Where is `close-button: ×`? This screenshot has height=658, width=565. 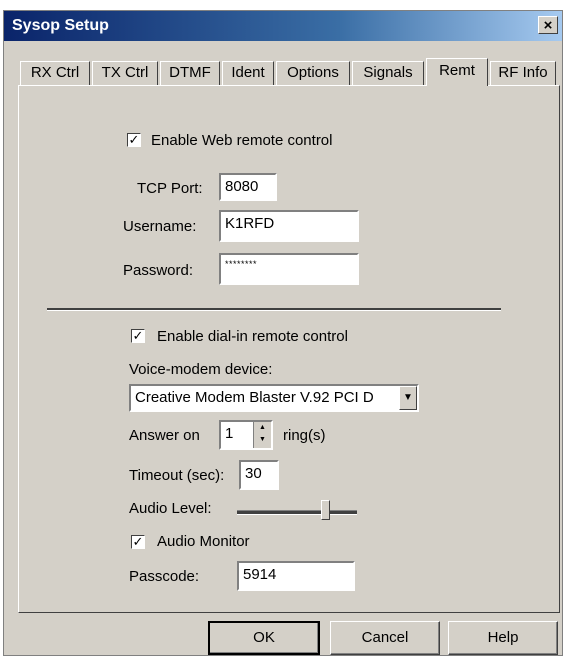
close-button: × is located at coordinates (548, 25).